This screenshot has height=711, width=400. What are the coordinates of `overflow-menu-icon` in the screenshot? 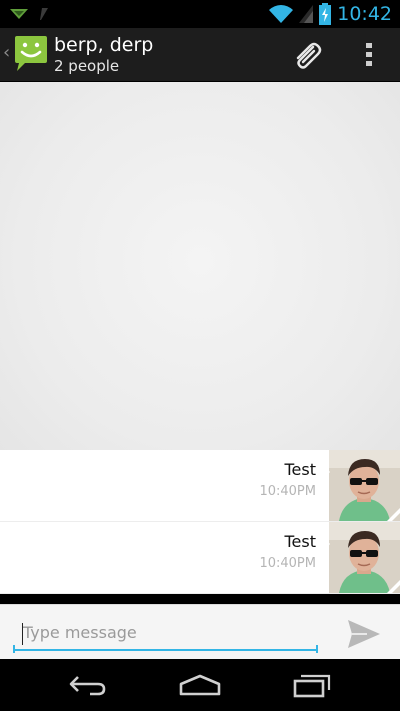 It's located at (369, 54).